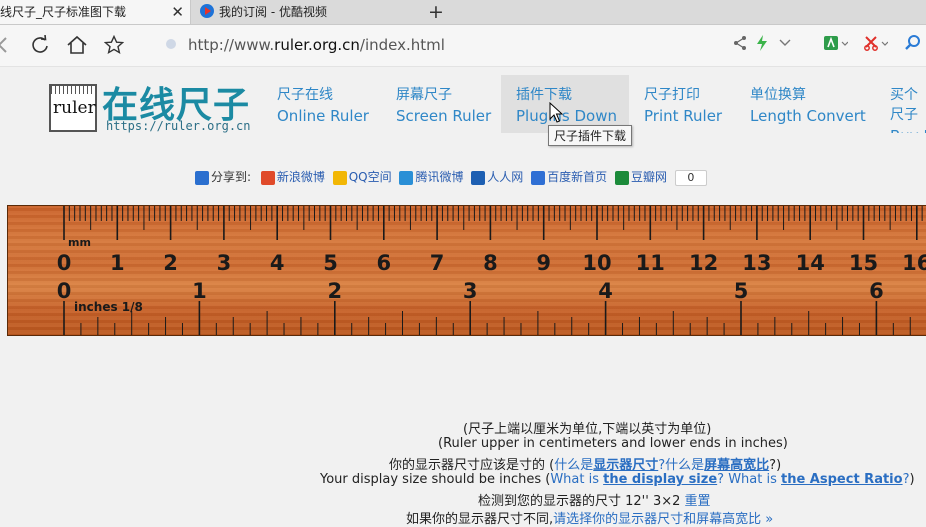  Describe the element at coordinates (63, 12) in the screenshot. I see `tab-title: 线尺子_尺子标准图下载` at that location.